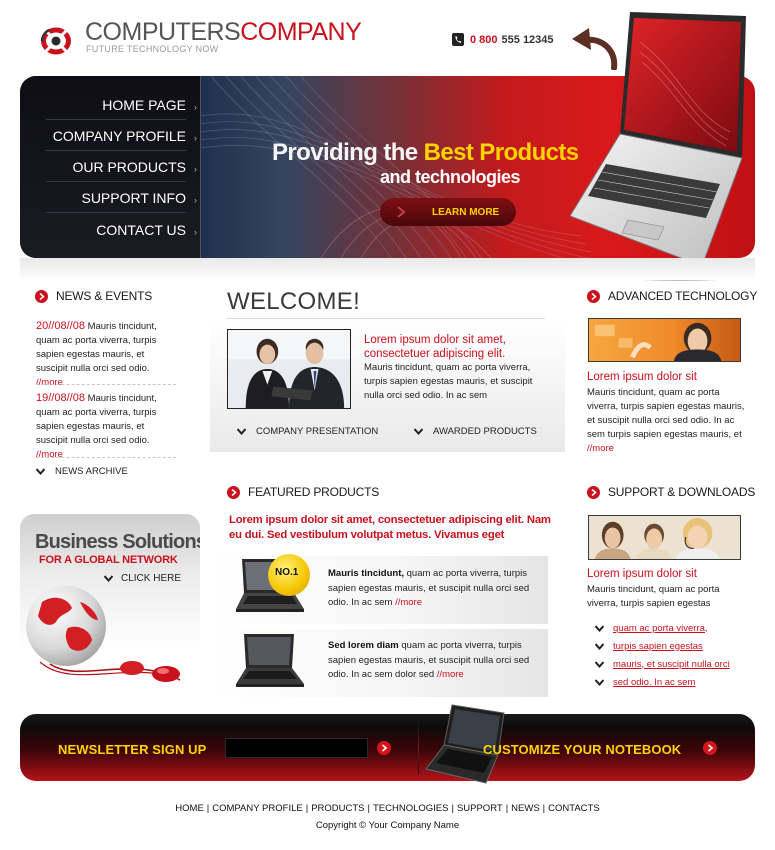  Describe the element at coordinates (600, 448) in the screenshot. I see `advanced-more-link: //more` at that location.